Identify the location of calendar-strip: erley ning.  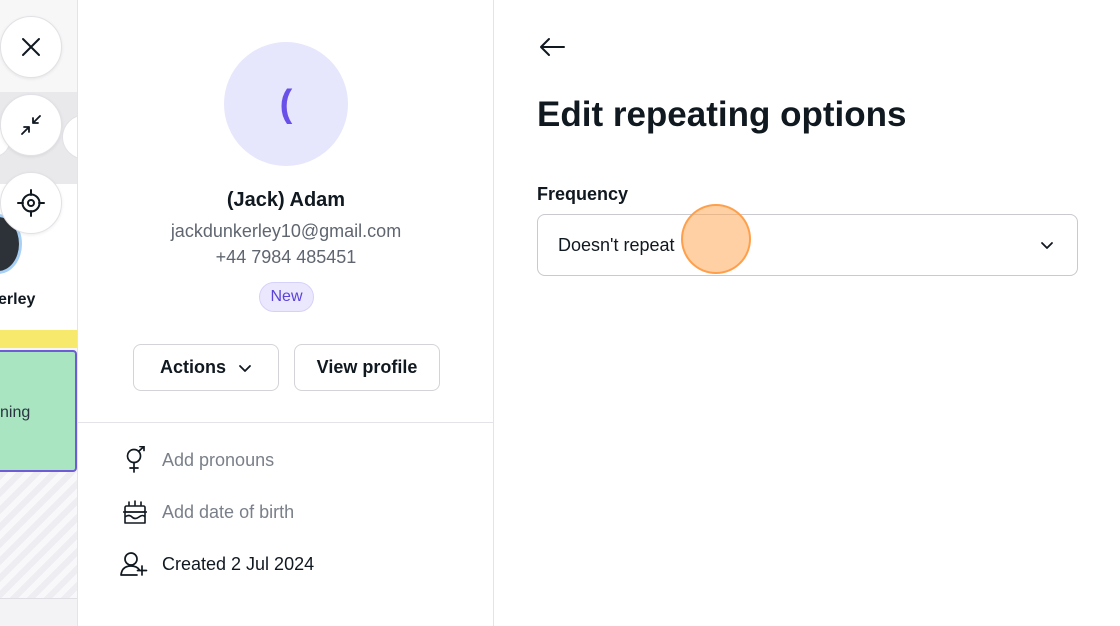
(39, 313).